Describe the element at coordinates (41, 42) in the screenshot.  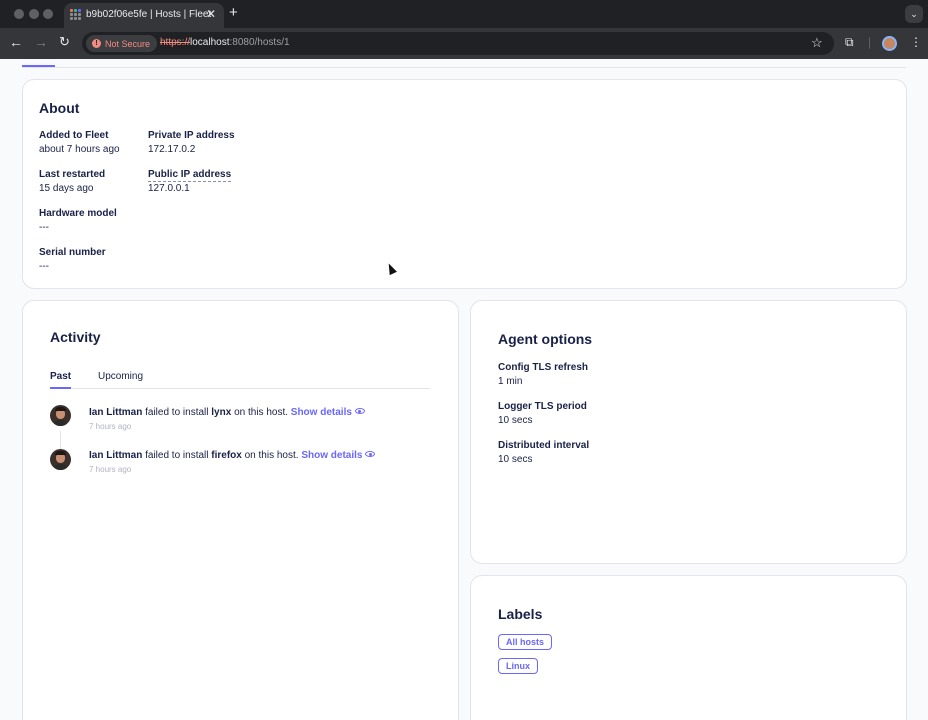
I see `forward-arrow-icon: →` at that location.